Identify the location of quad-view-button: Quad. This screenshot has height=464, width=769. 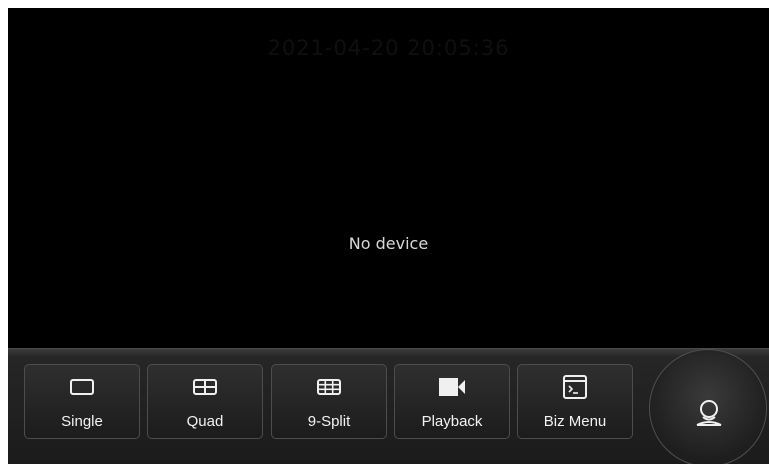
(205, 401).